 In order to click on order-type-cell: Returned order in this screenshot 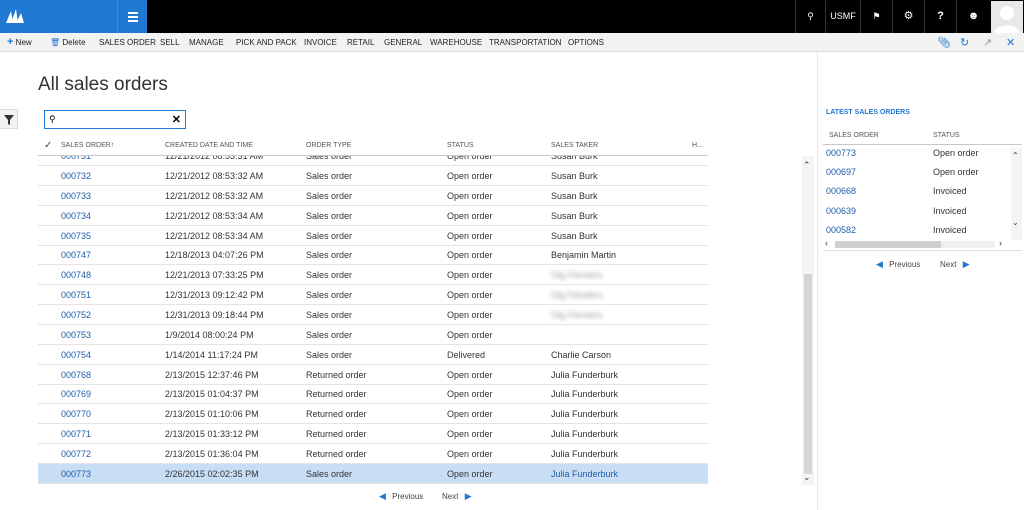, I will do `click(336, 453)`.